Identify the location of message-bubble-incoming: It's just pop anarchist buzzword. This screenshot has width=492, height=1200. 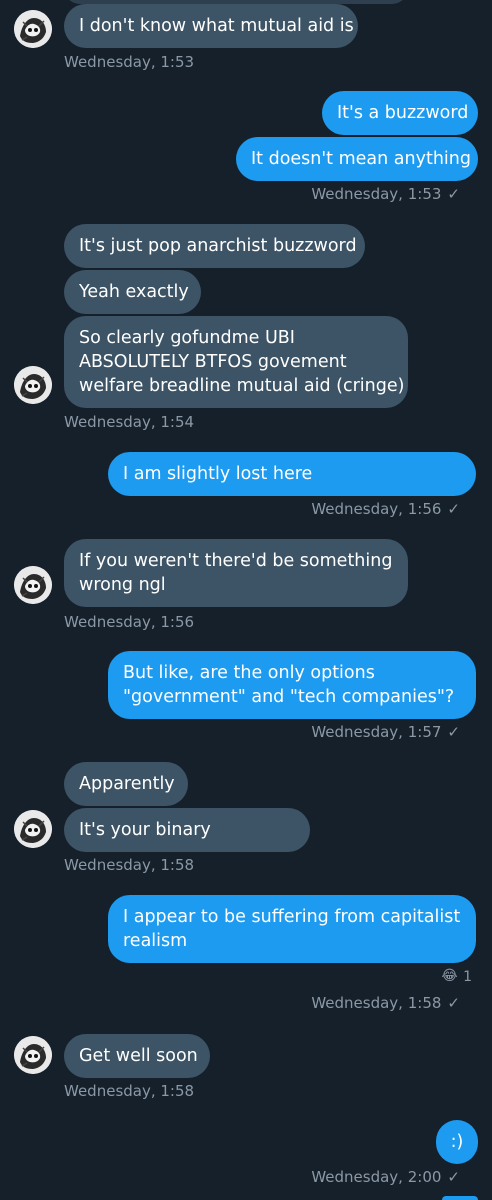
(214, 246).